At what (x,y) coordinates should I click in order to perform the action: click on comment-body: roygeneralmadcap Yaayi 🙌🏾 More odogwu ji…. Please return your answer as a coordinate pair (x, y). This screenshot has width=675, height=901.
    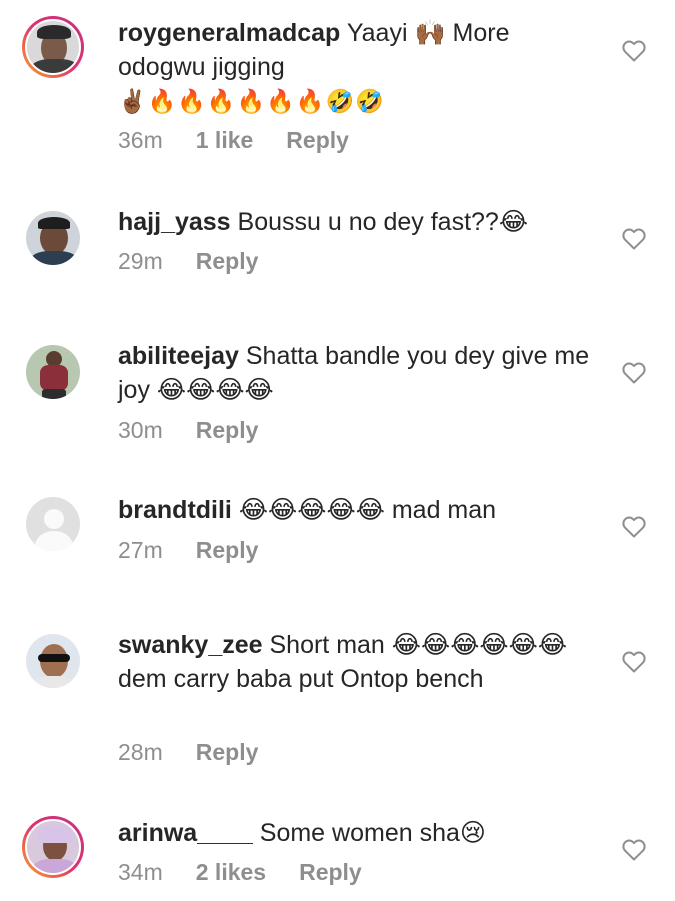
    Looking at the image, I should click on (358, 67).